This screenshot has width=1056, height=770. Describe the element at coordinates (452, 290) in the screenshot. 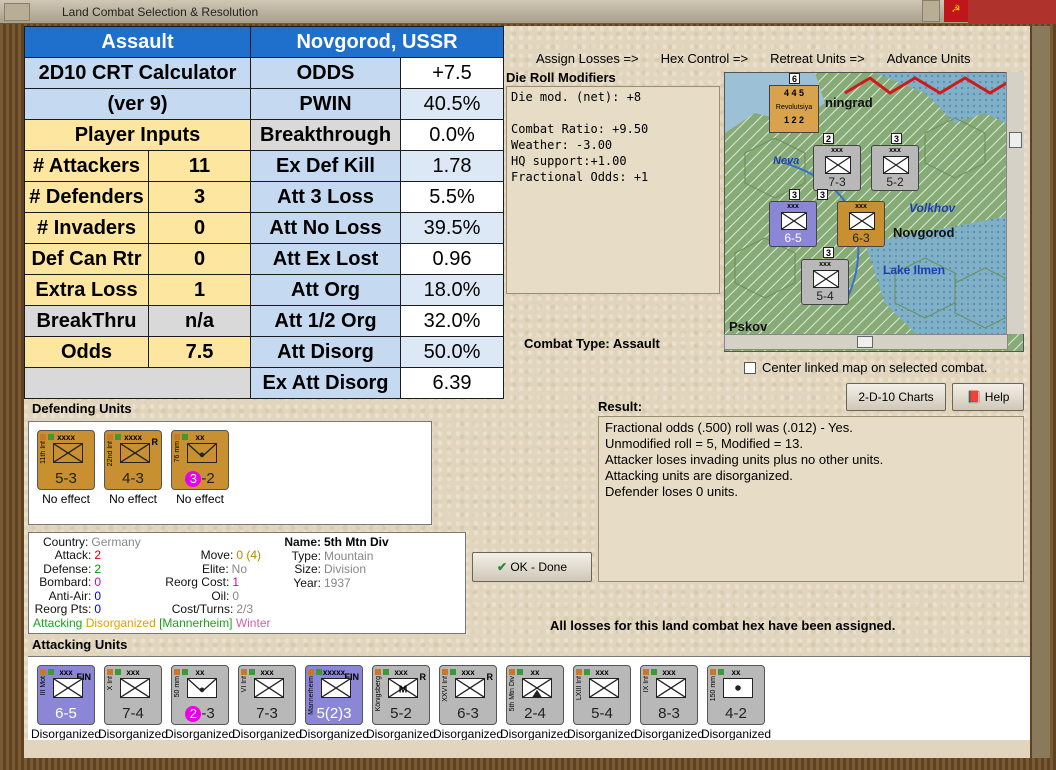

I see `crt-result-value: 18.0%` at that location.